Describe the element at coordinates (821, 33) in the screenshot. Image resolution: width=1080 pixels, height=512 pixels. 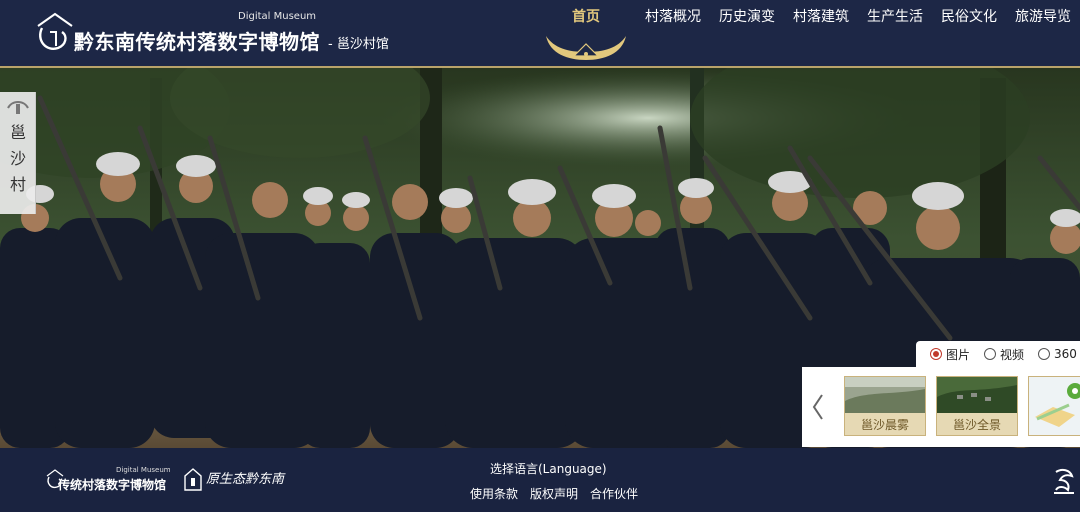
I see `nav-architecture: 村落建筑` at that location.